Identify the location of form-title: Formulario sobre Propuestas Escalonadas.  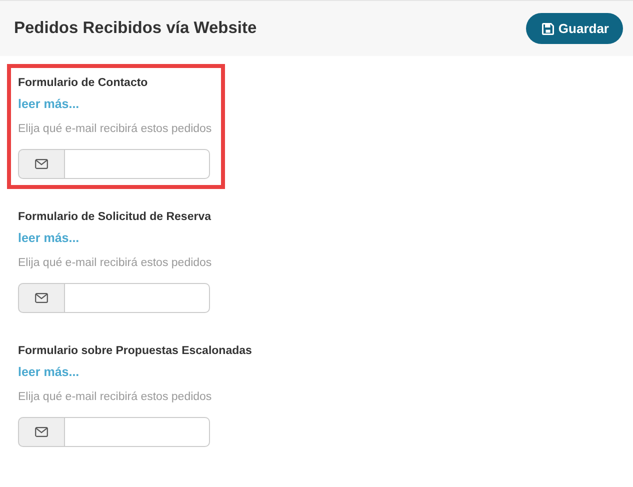
(135, 351).